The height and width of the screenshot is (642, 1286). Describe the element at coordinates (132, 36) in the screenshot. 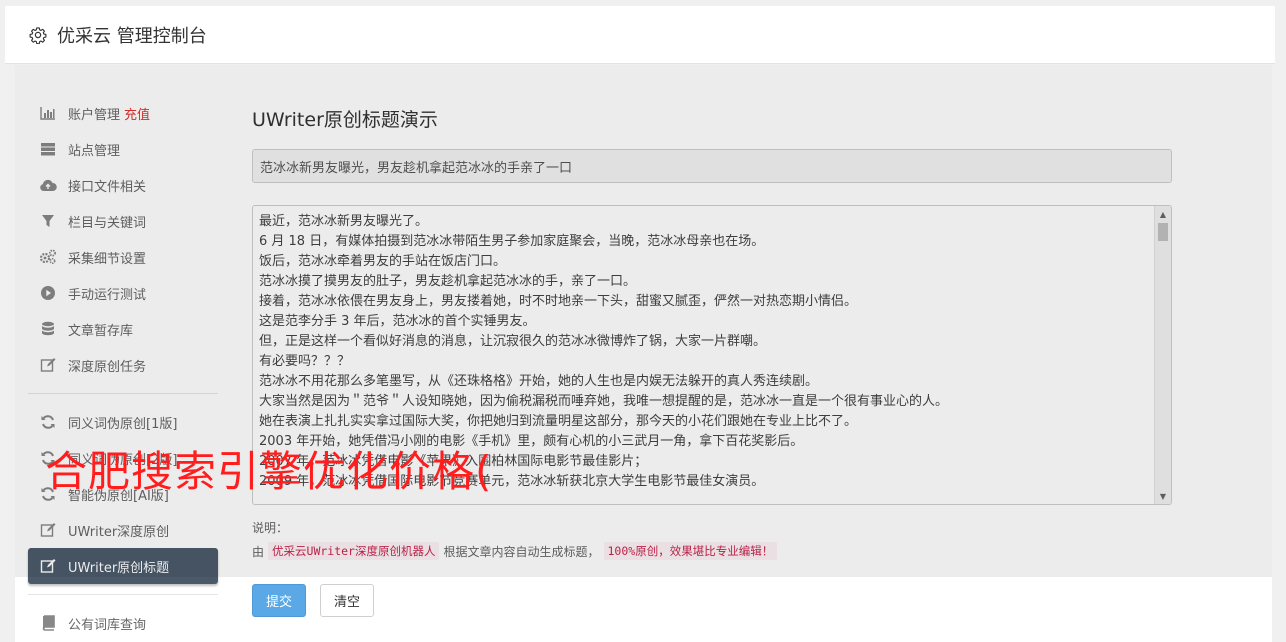

I see `app-title: 优采云 管理控制台` at that location.